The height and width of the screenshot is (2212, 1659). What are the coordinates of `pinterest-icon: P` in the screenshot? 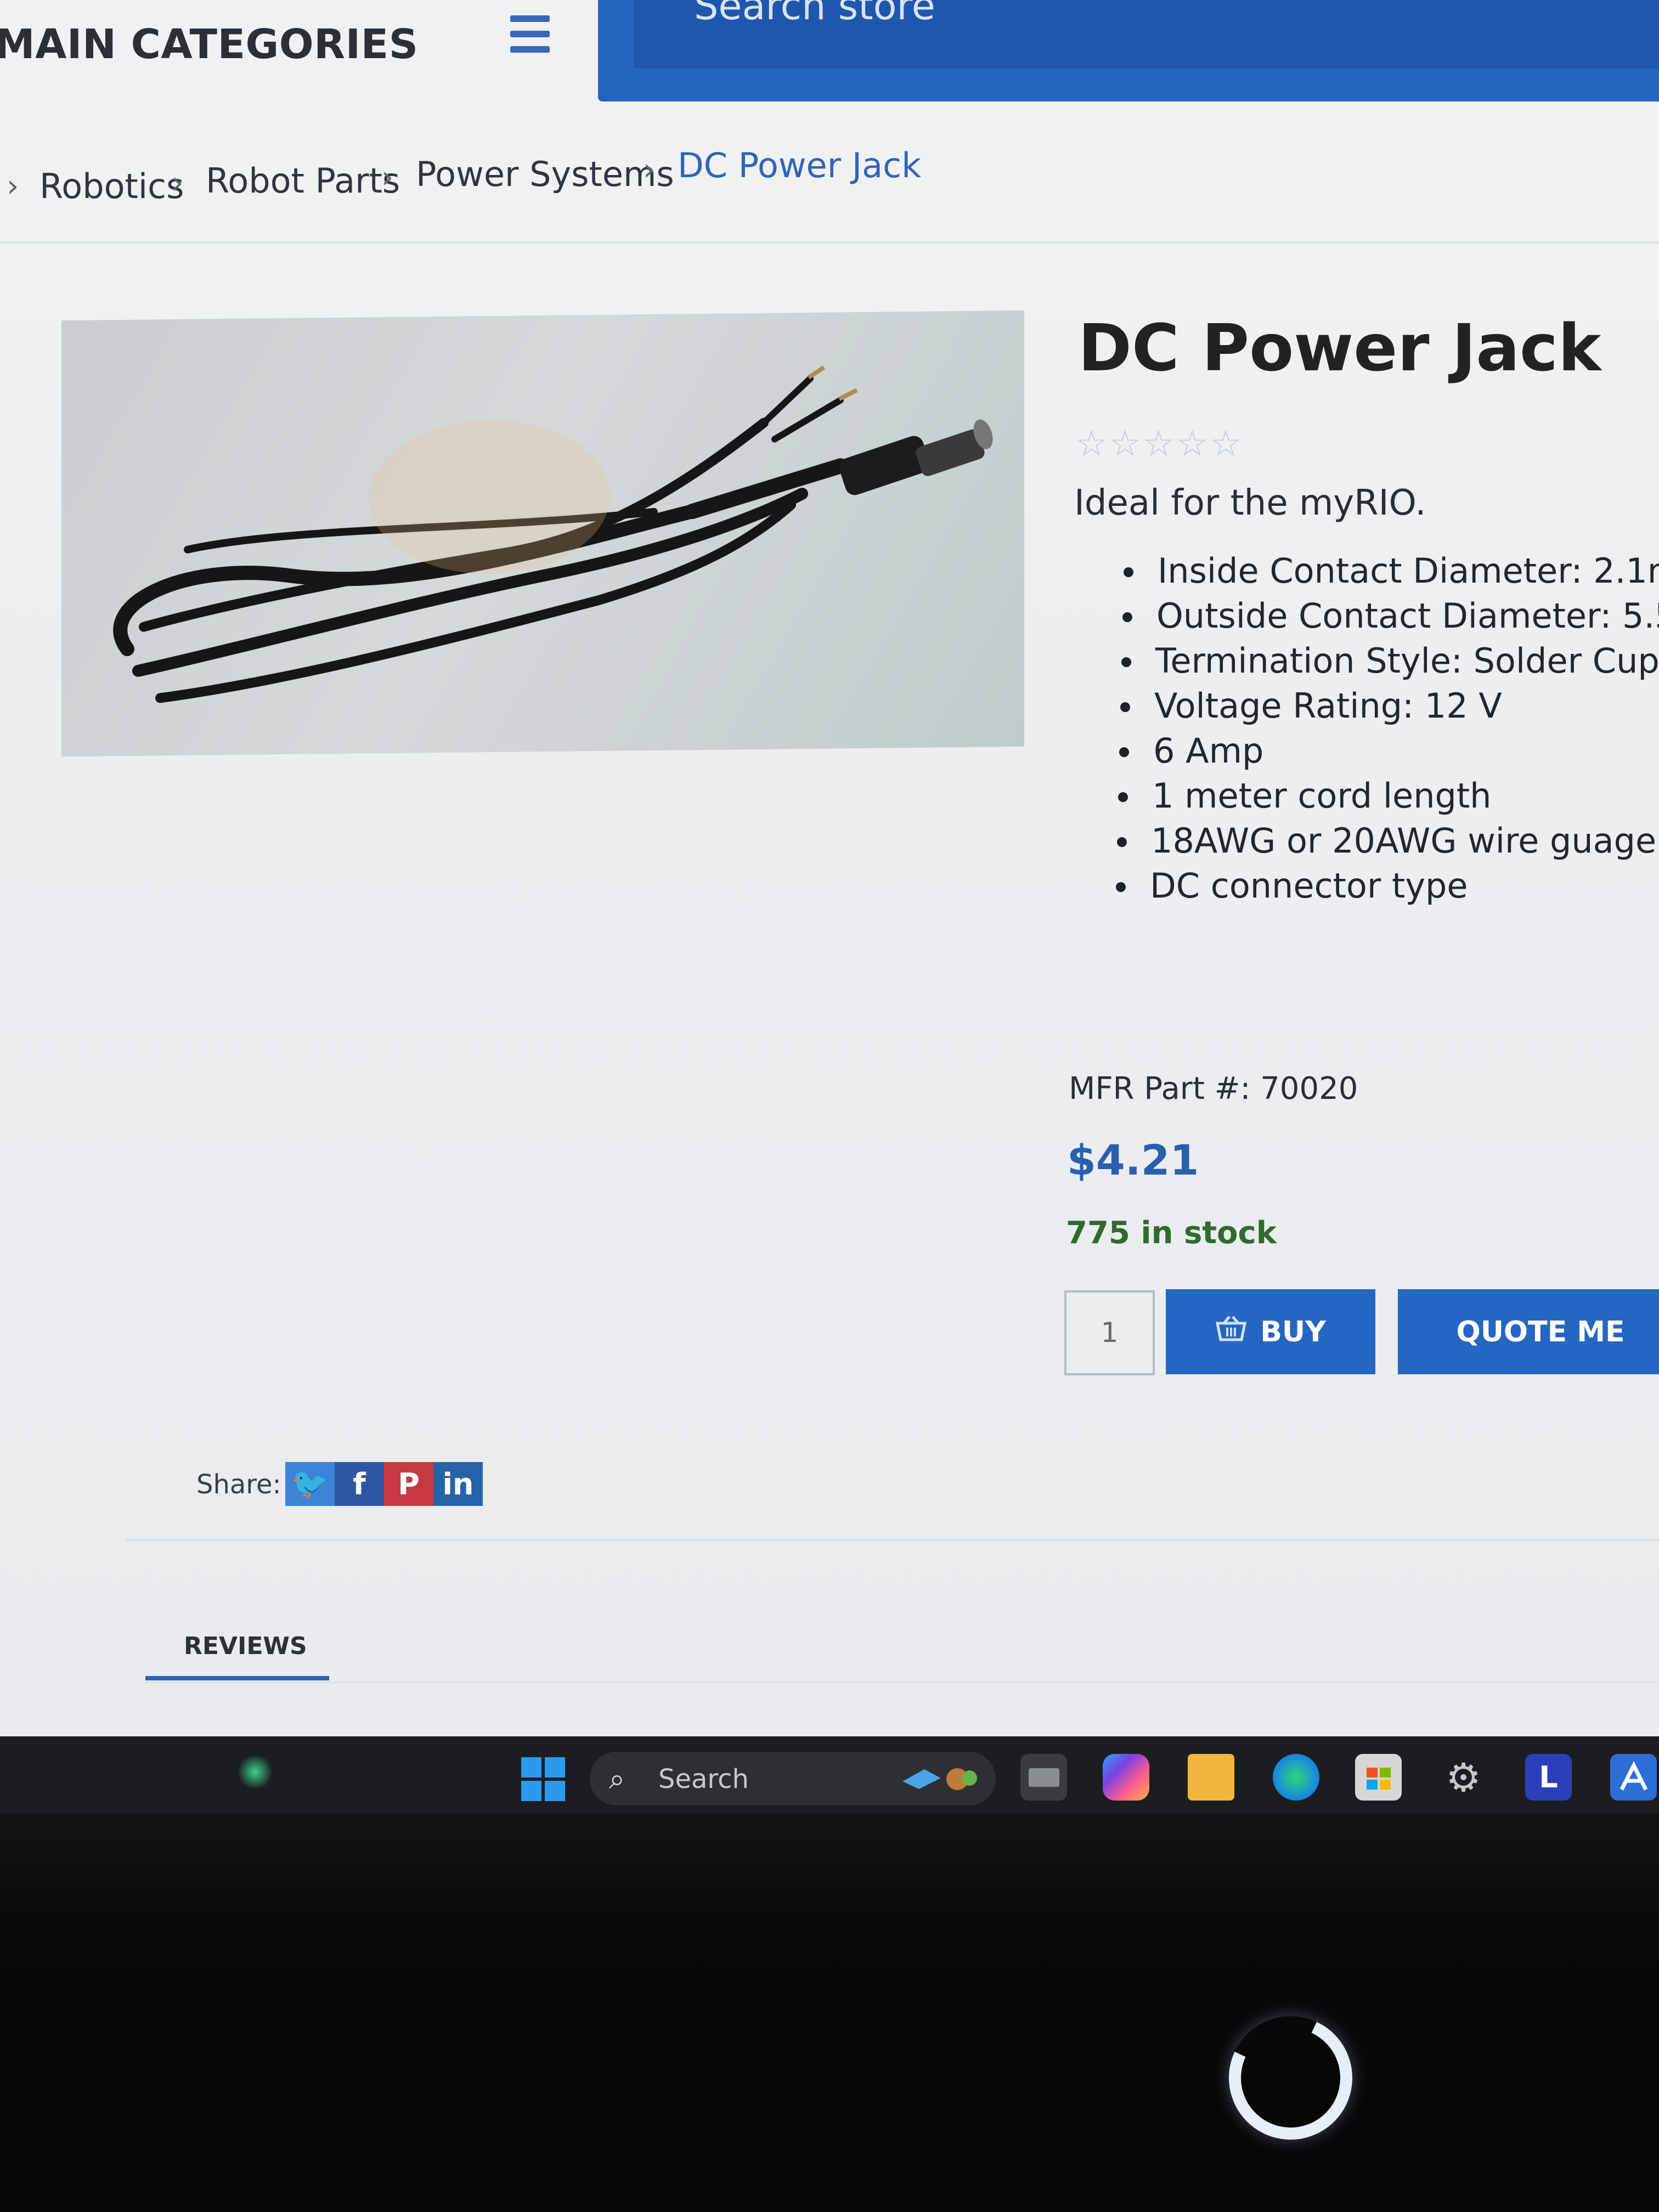 It's located at (409, 1484).